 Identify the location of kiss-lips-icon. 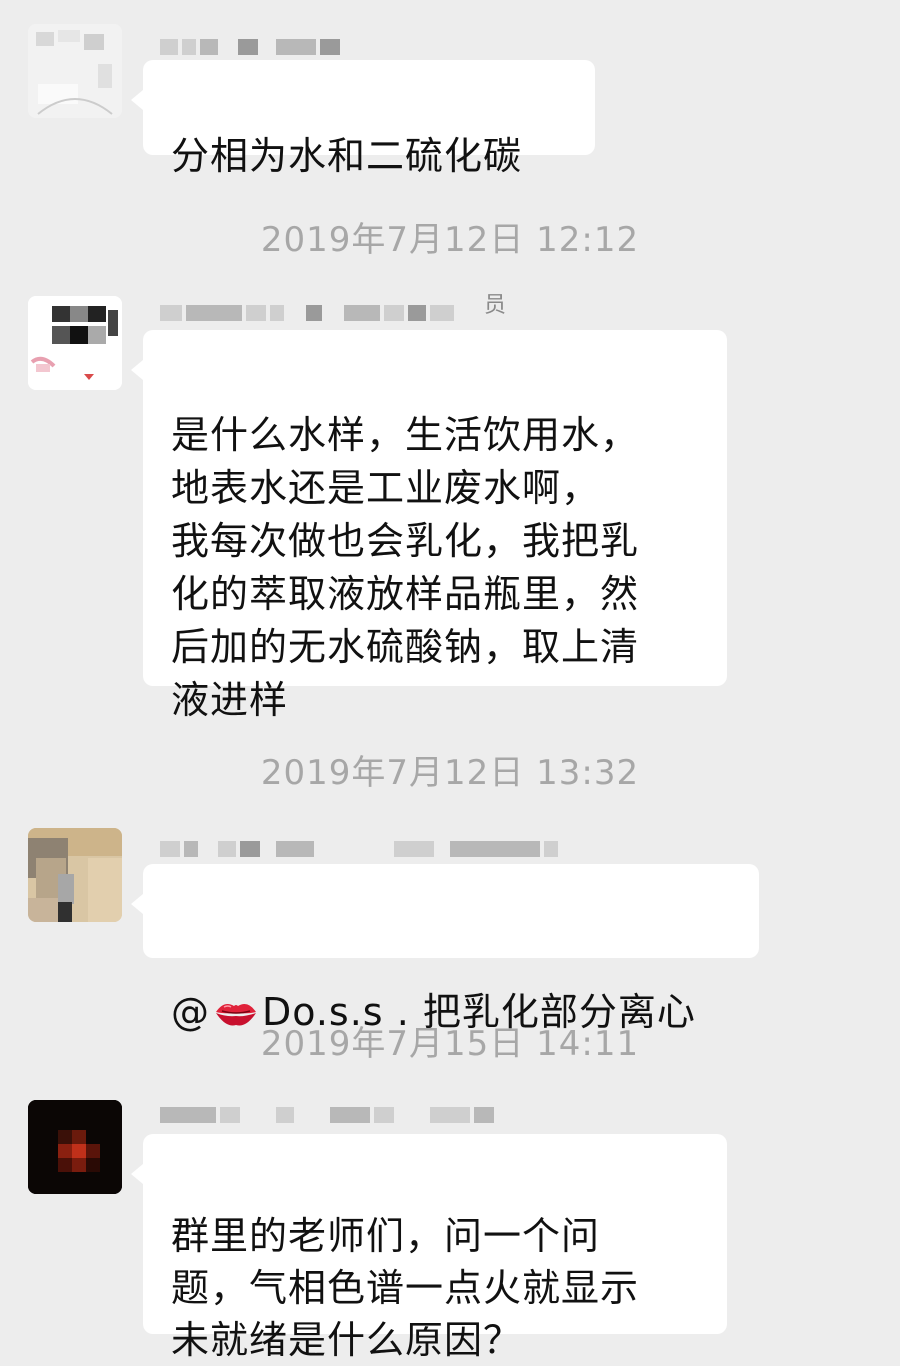
(236, 981).